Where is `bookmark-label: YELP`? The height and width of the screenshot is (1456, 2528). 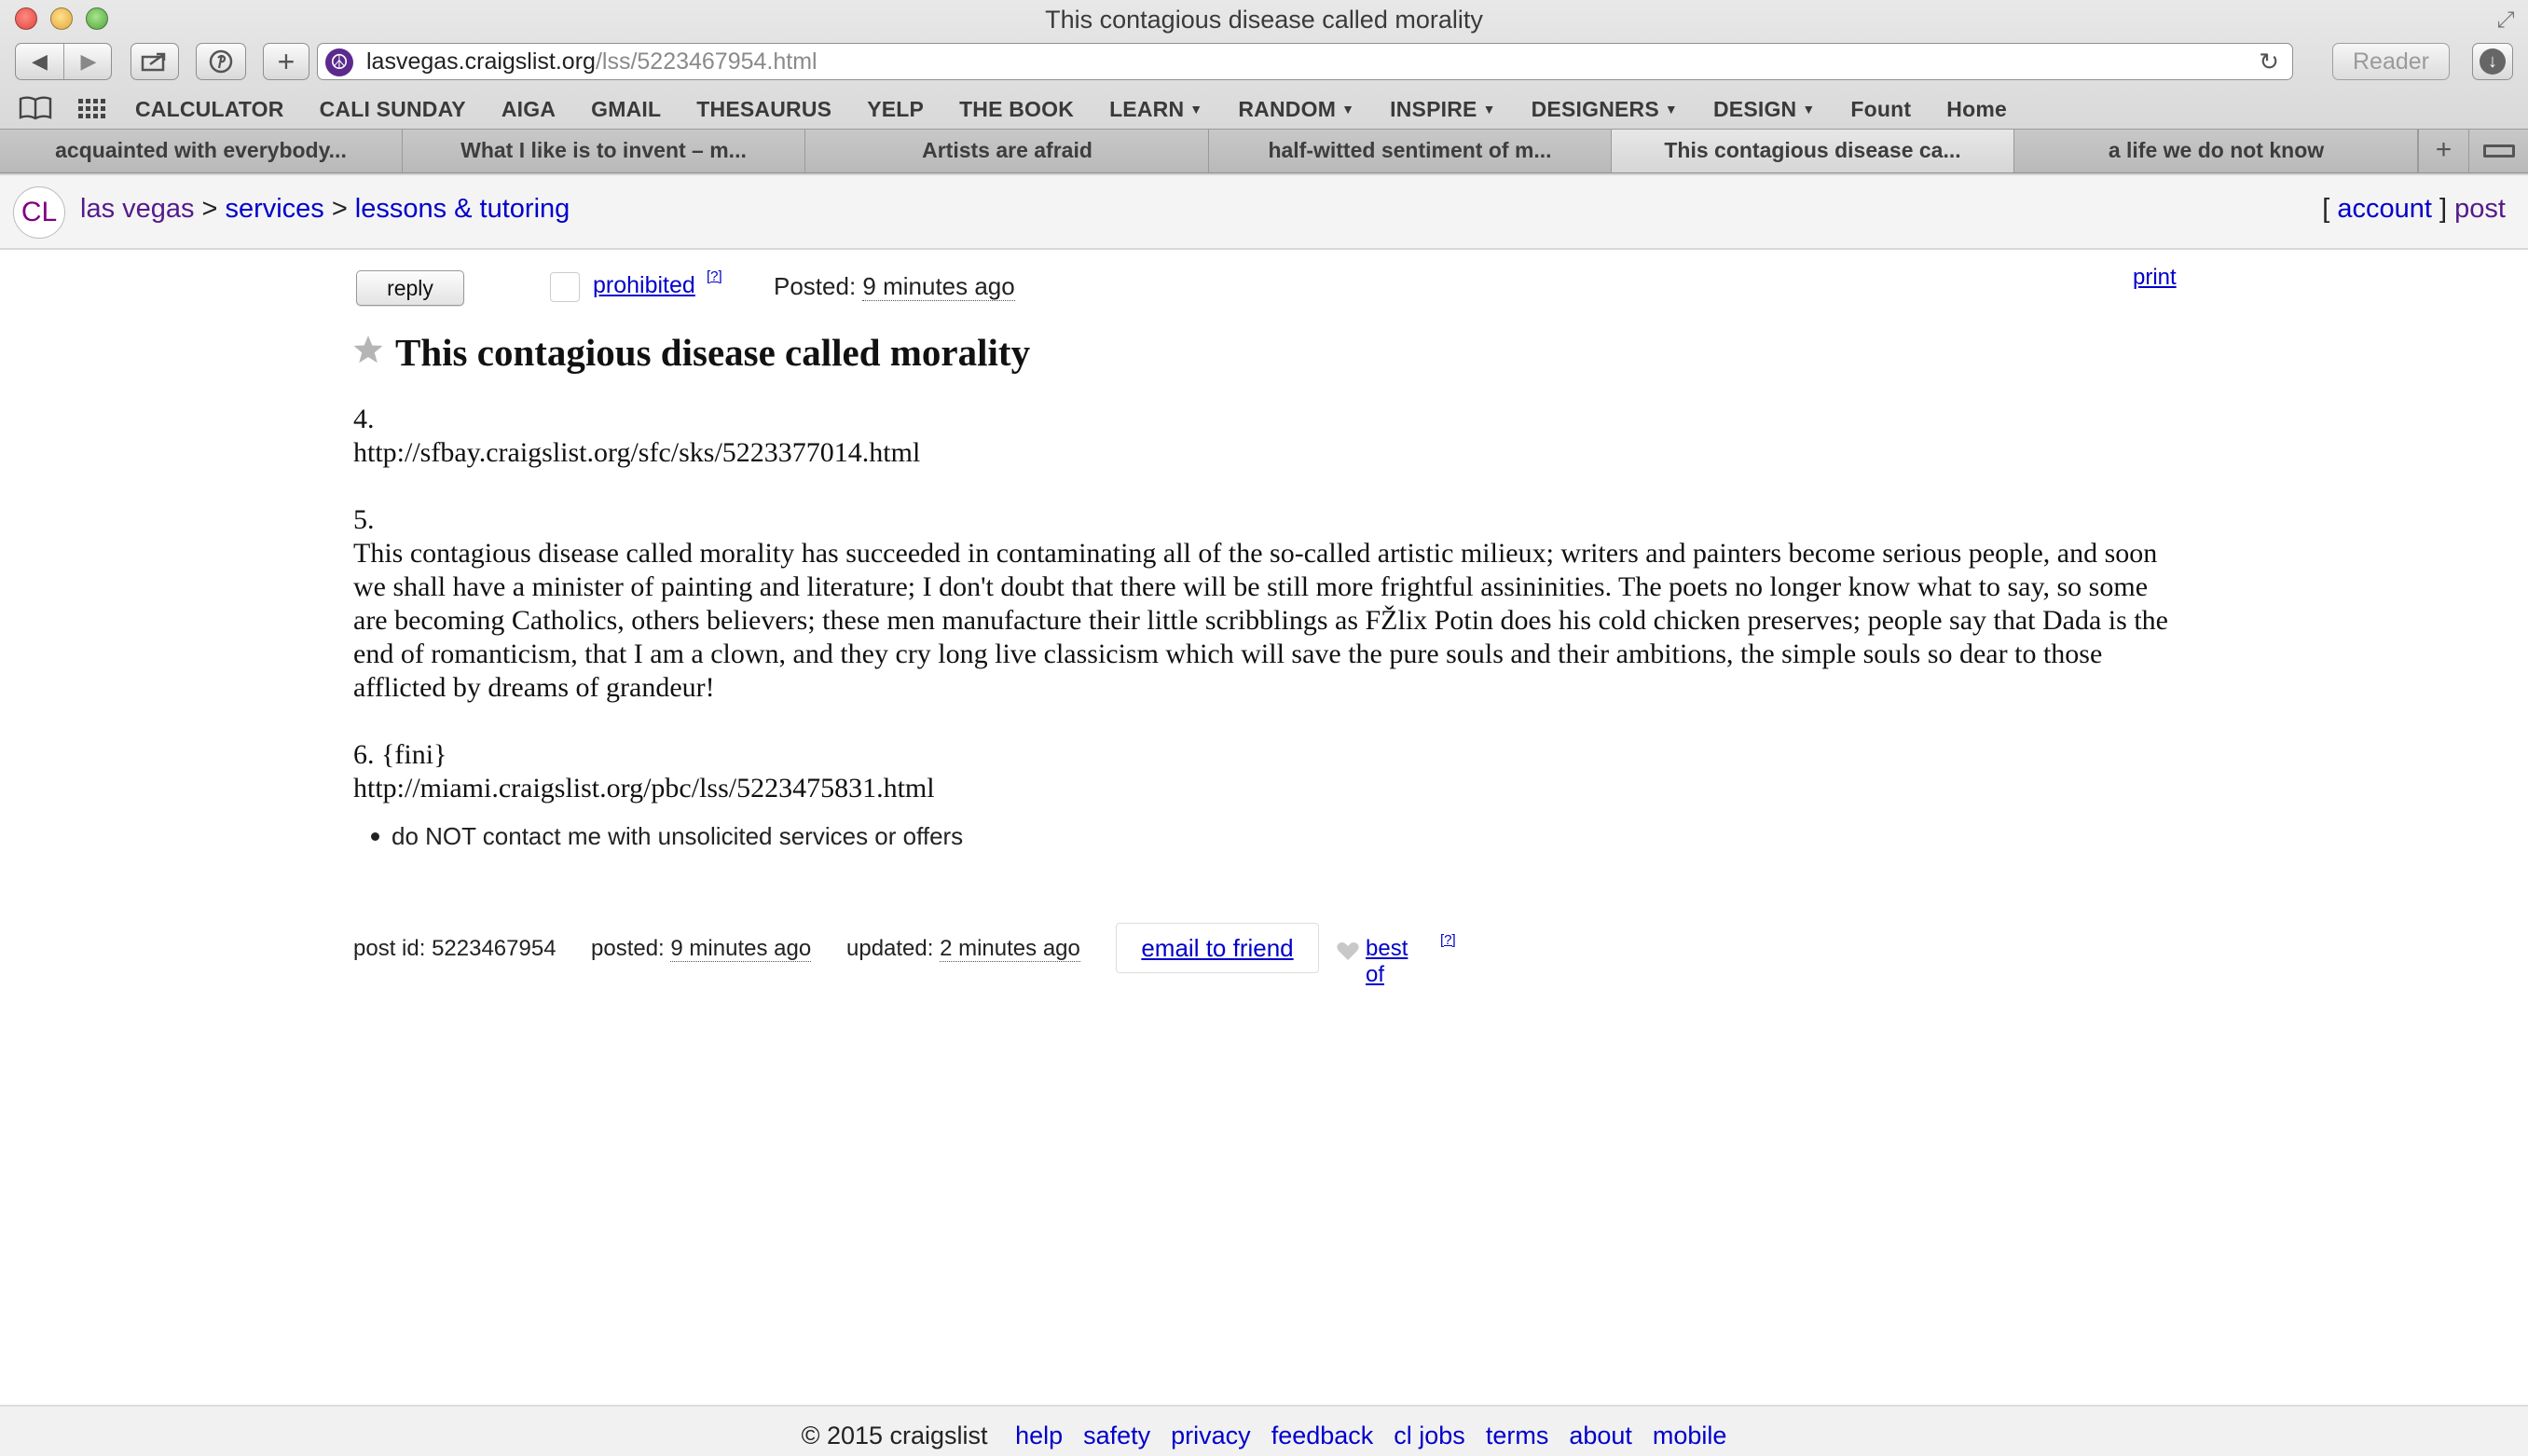
bookmark-label: YELP is located at coordinates (896, 108).